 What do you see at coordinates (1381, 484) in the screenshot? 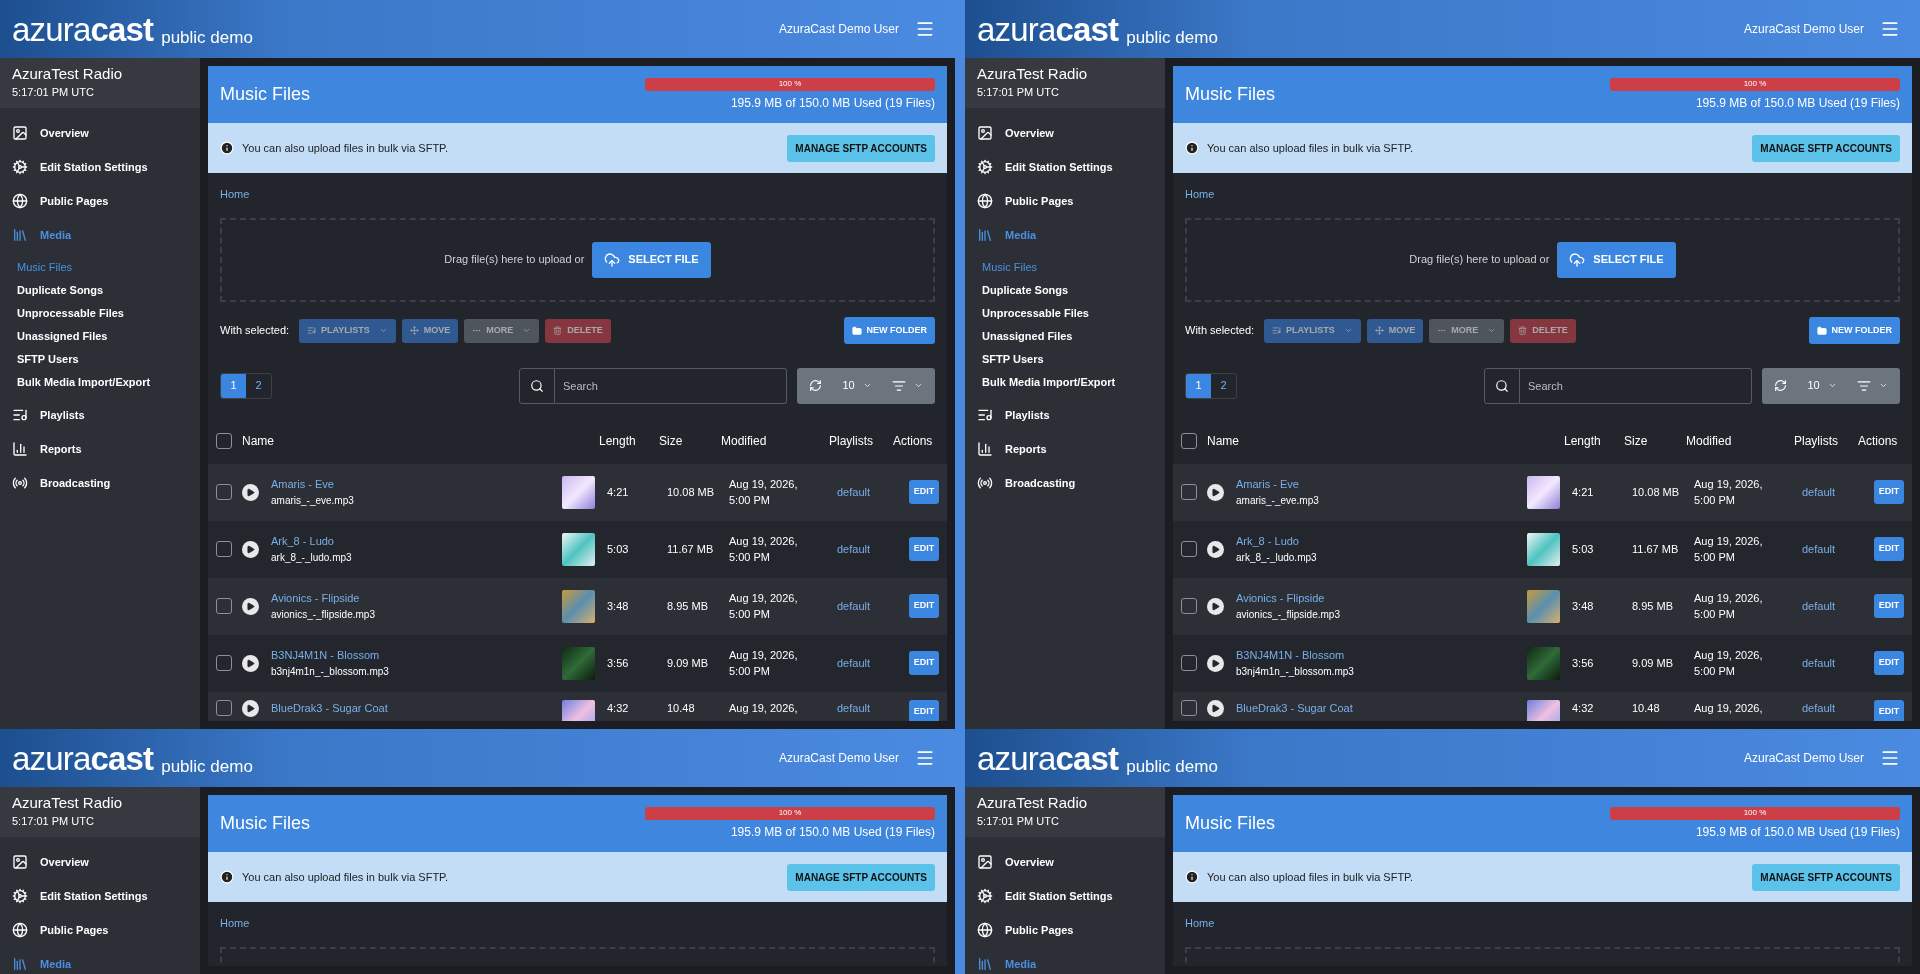
I see `track-title: Amaris - Eve` at bounding box center [1381, 484].